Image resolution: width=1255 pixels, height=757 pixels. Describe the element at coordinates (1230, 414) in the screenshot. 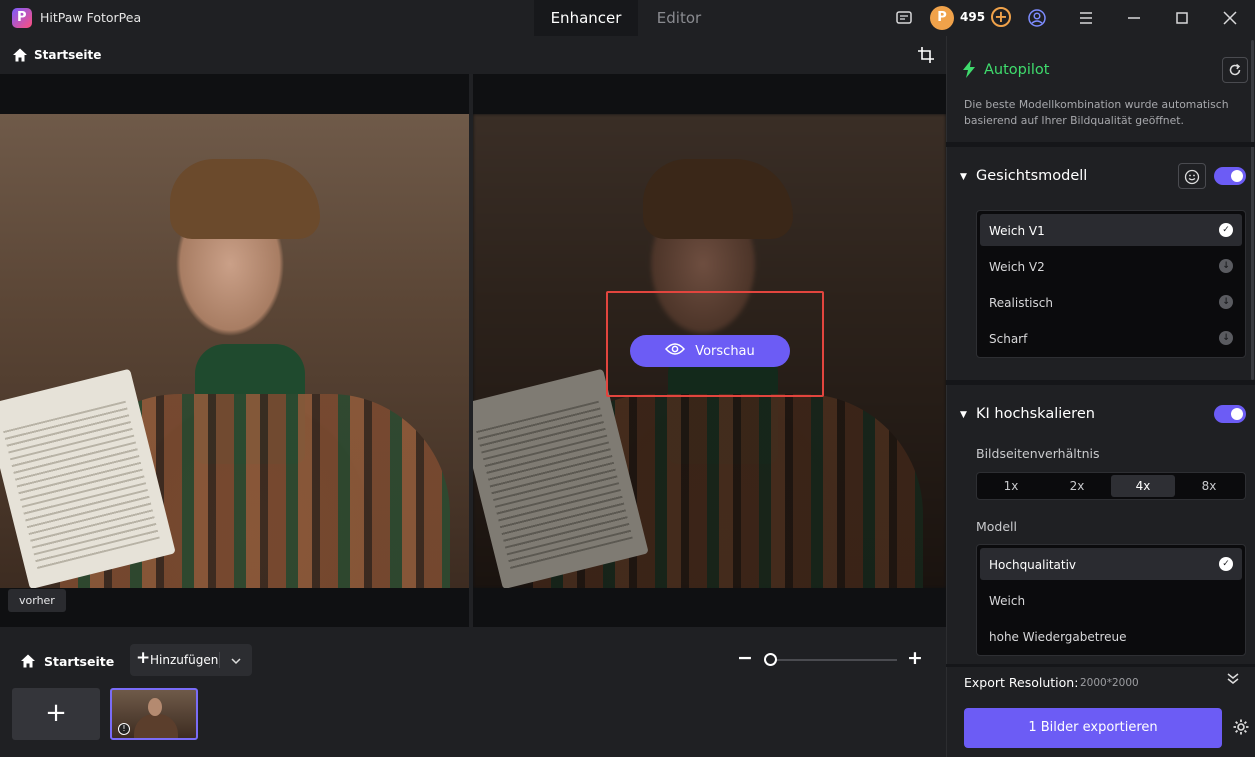

I see `upscale-toggle` at that location.